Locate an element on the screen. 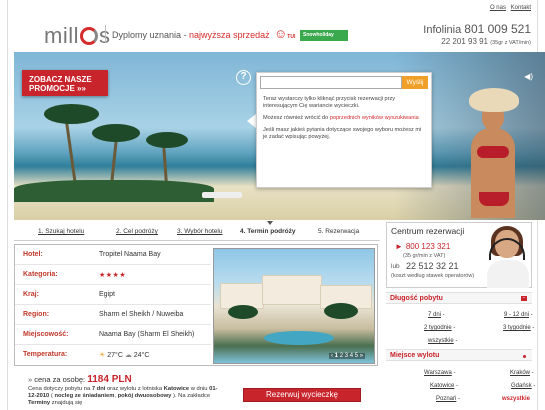  trip-tab-name: Terminy is located at coordinates (39, 403).